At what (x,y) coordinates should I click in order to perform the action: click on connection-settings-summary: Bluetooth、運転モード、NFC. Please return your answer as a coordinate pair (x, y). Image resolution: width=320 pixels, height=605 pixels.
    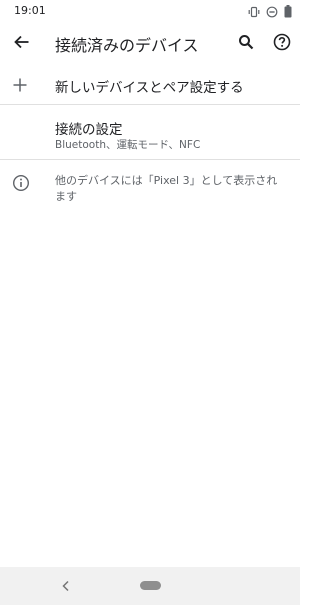
    Looking at the image, I should click on (128, 145).